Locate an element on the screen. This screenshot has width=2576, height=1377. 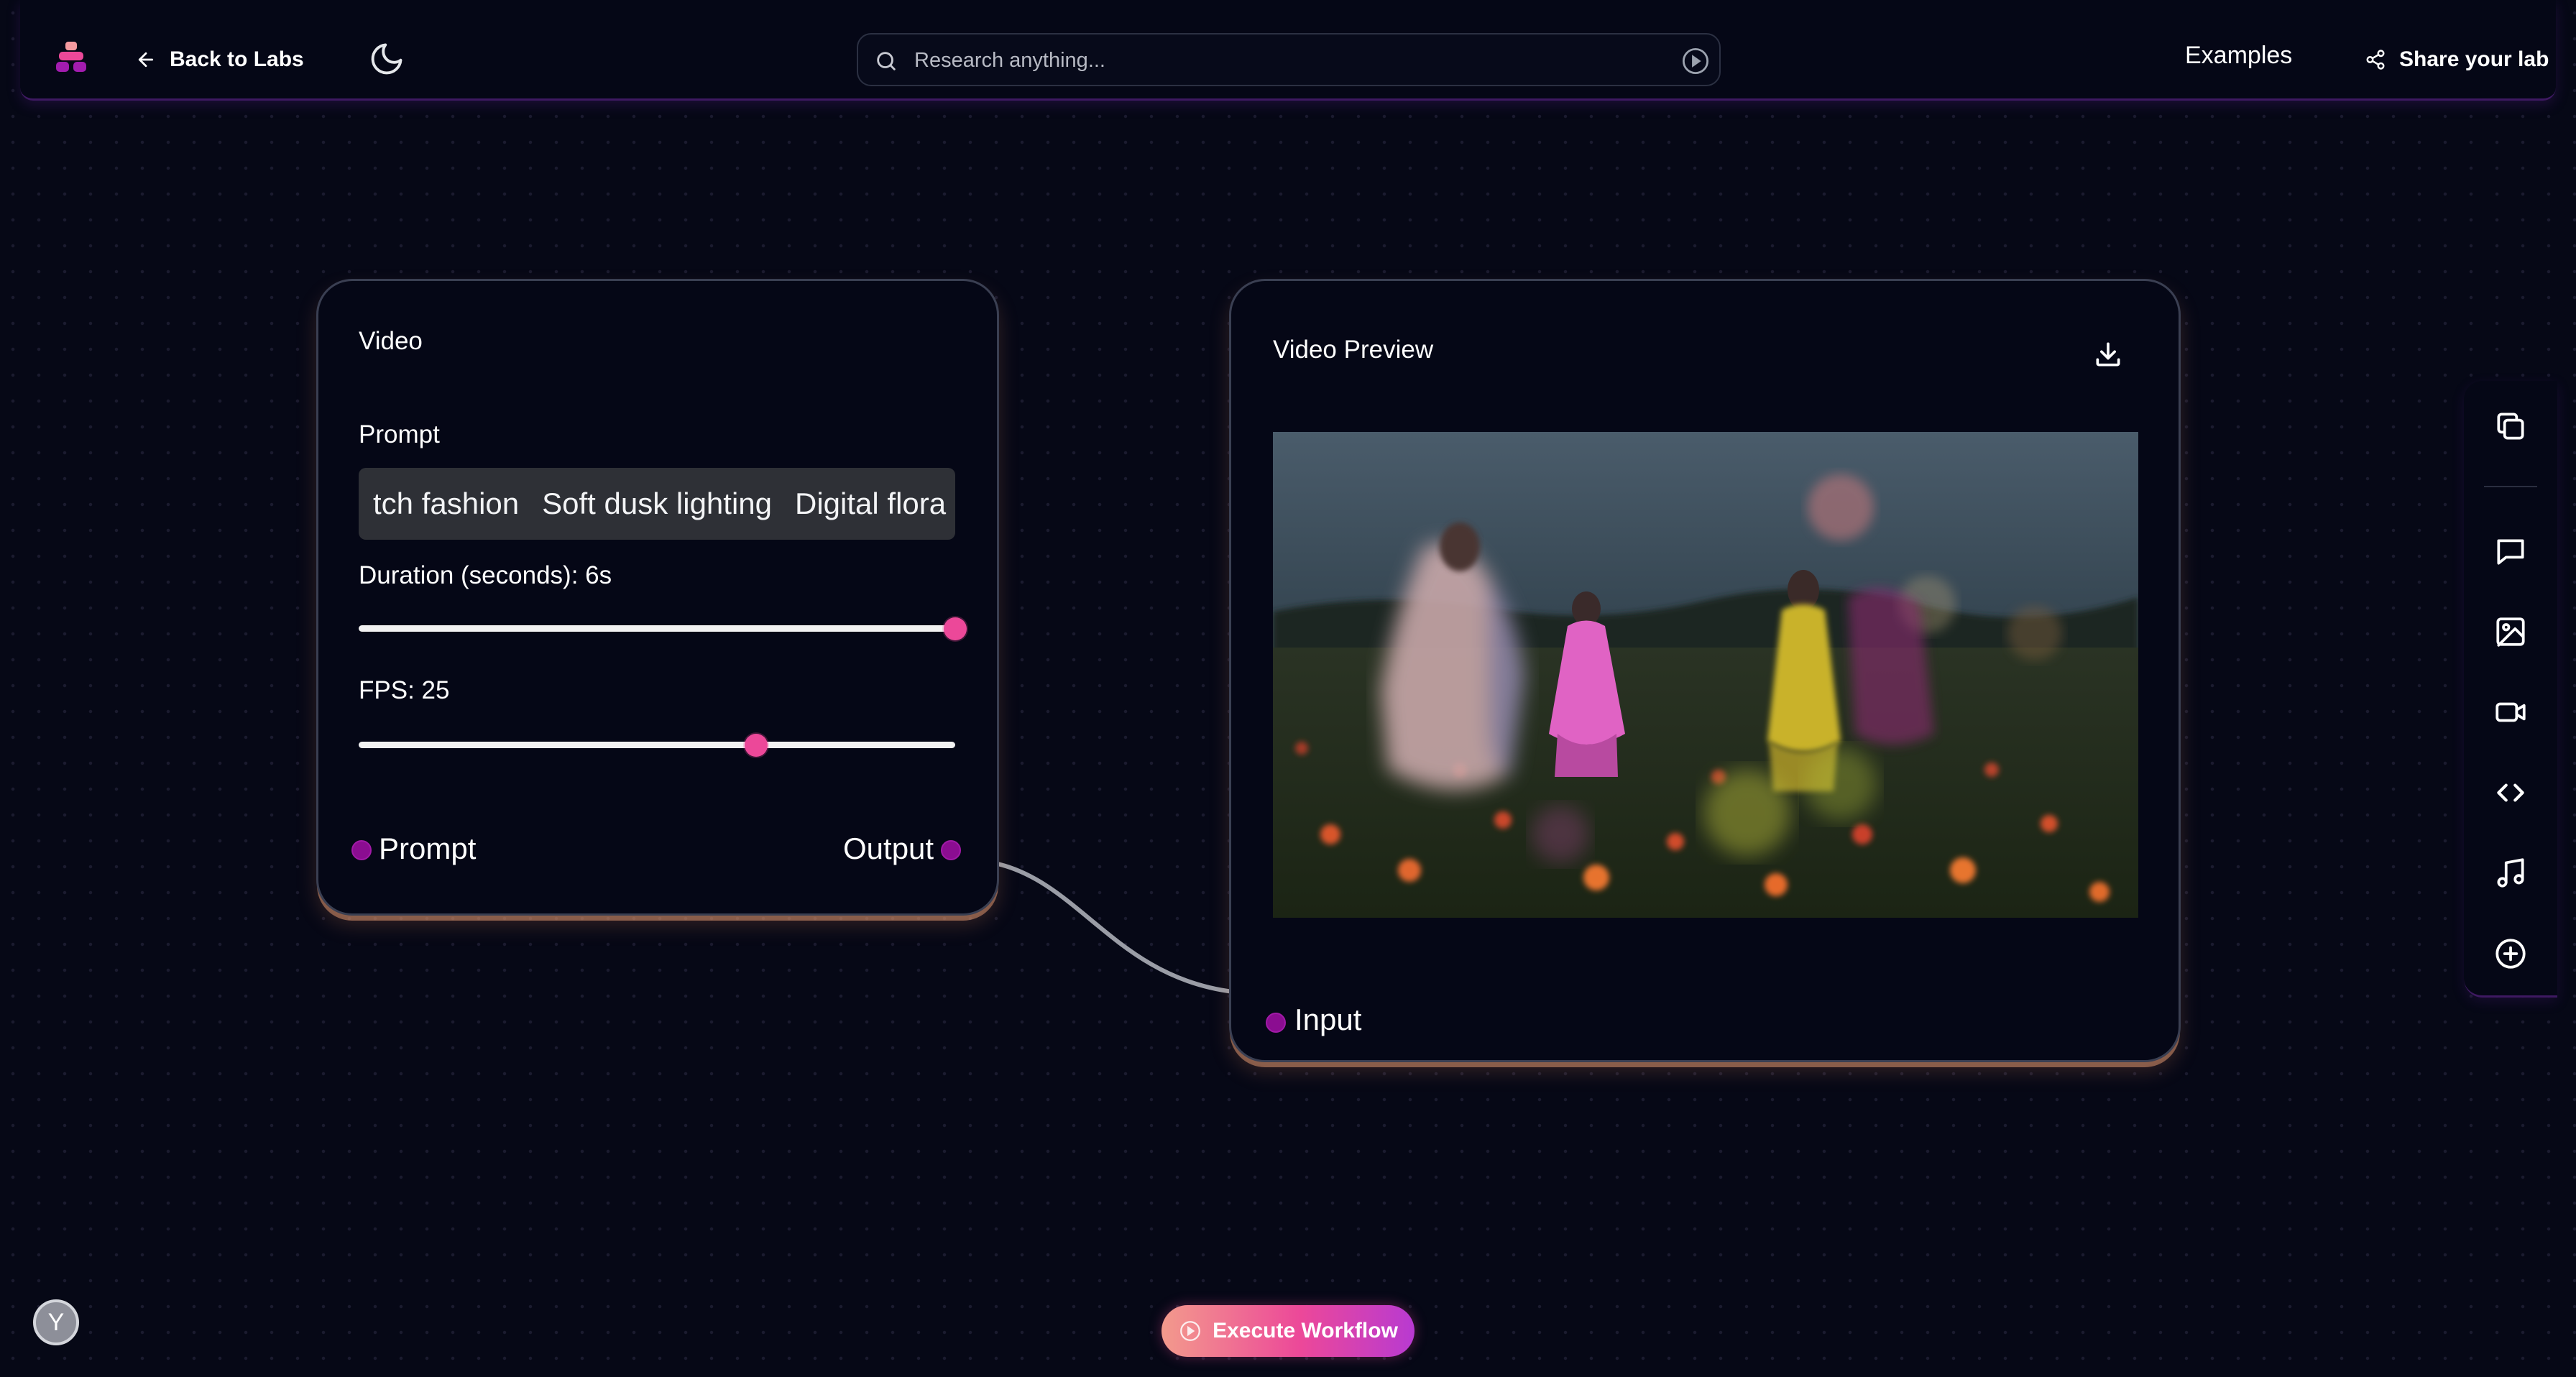
video-node-title: Video is located at coordinates (391, 341).